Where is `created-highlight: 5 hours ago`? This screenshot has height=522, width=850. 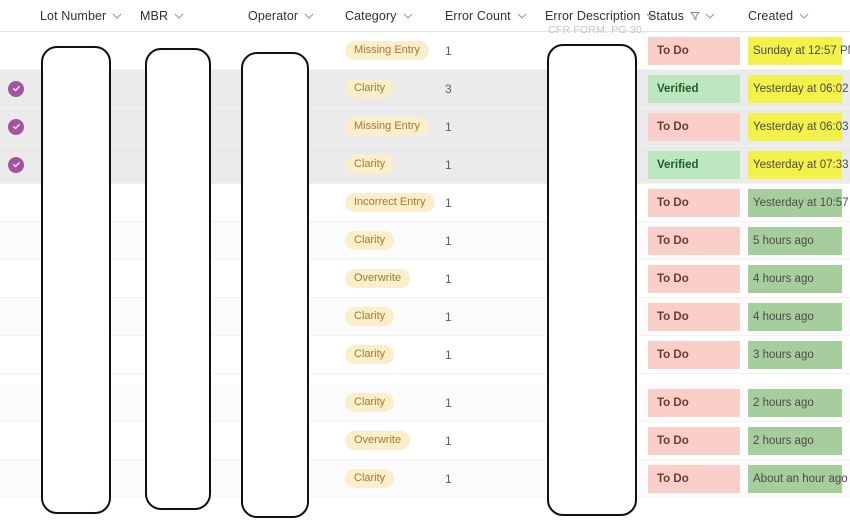 created-highlight: 5 hours ago is located at coordinates (795, 240).